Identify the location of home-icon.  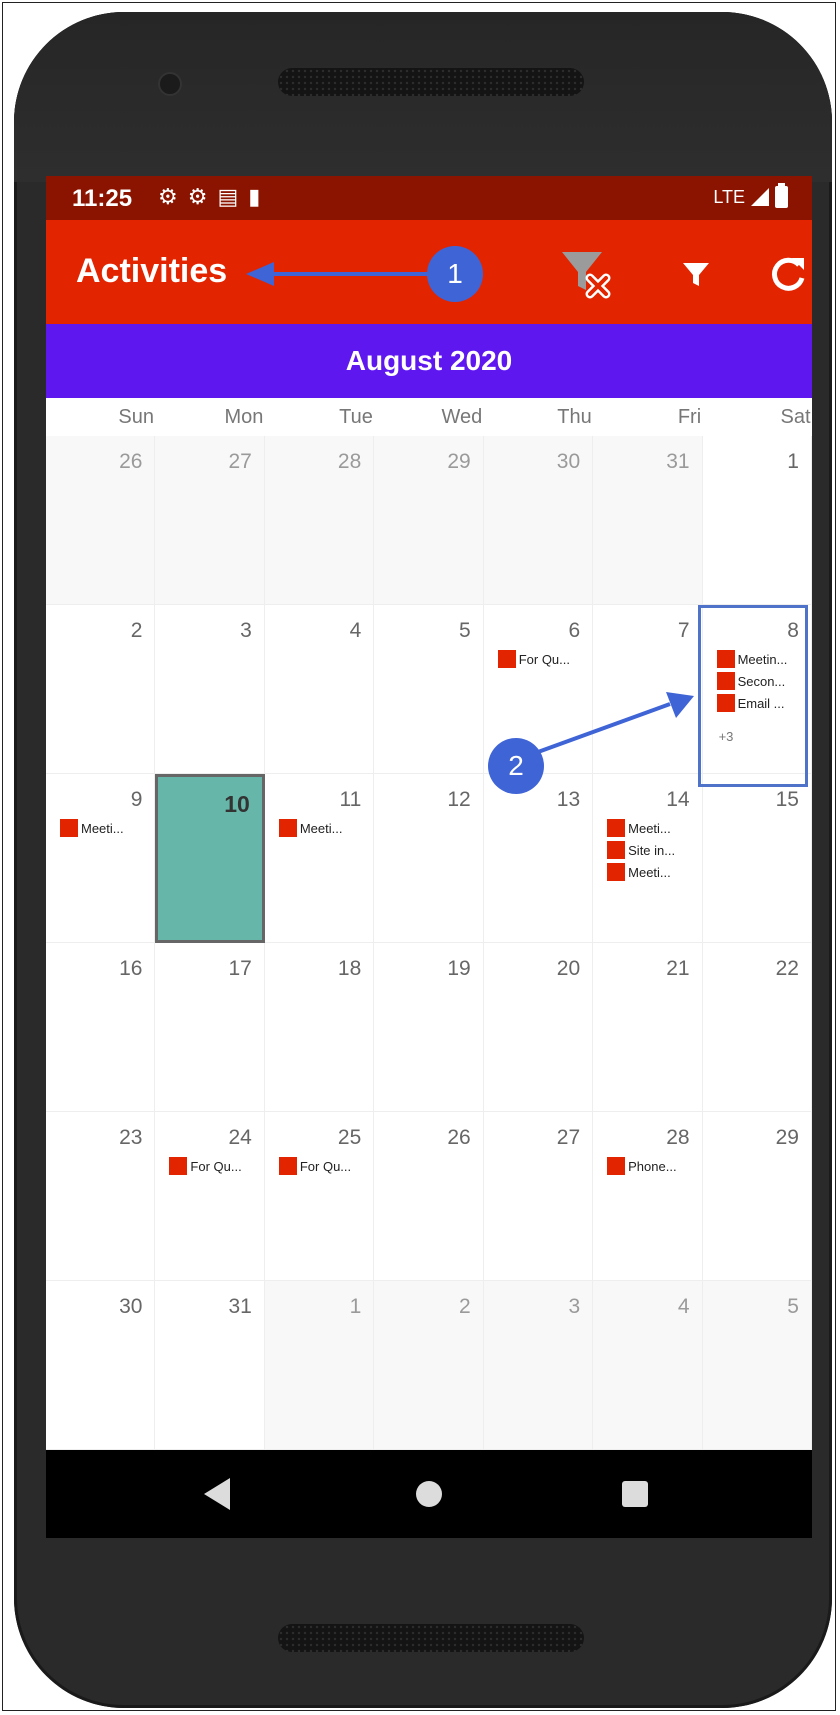
(429, 1494).